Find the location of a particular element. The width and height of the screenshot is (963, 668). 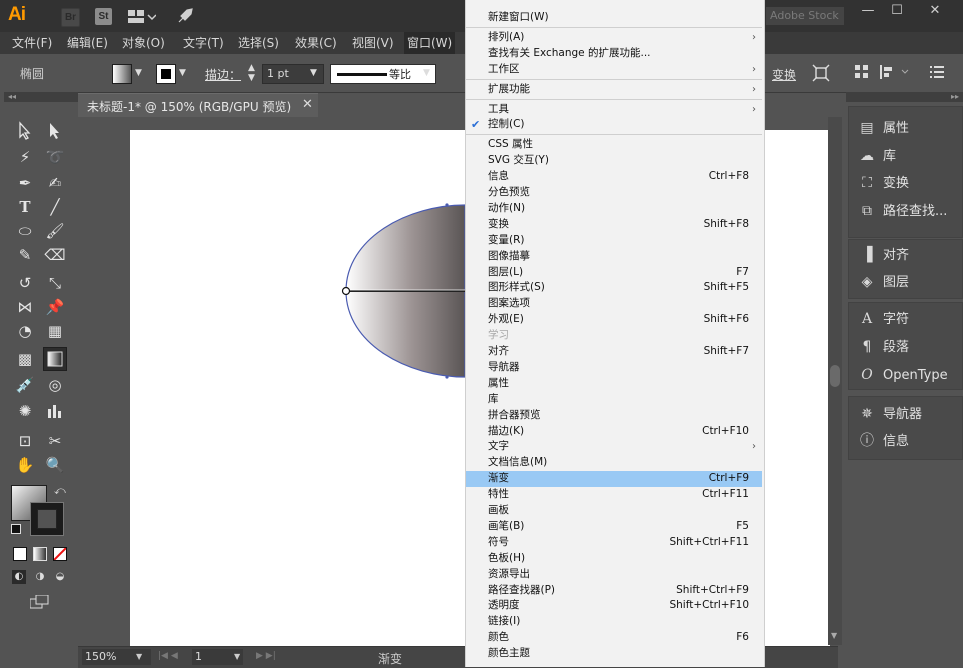

menu-edit: 编辑(E) is located at coordinates (87, 43).